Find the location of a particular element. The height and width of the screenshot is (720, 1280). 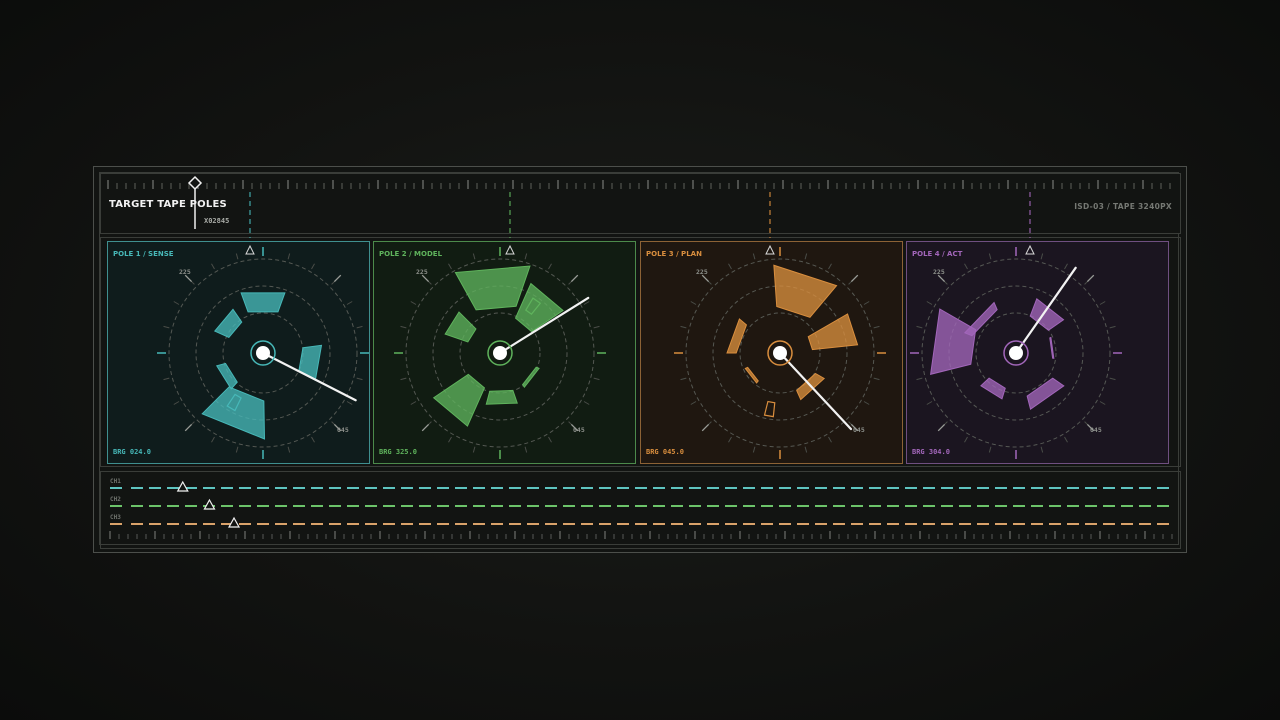

channel-label-3: CH3 is located at coordinates (115, 517).